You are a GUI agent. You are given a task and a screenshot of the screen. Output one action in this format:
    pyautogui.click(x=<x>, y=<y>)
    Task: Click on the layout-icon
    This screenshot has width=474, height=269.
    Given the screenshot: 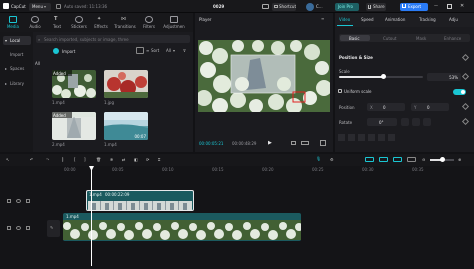 What is the action you would take?
    pyautogui.click(x=58, y=6)
    